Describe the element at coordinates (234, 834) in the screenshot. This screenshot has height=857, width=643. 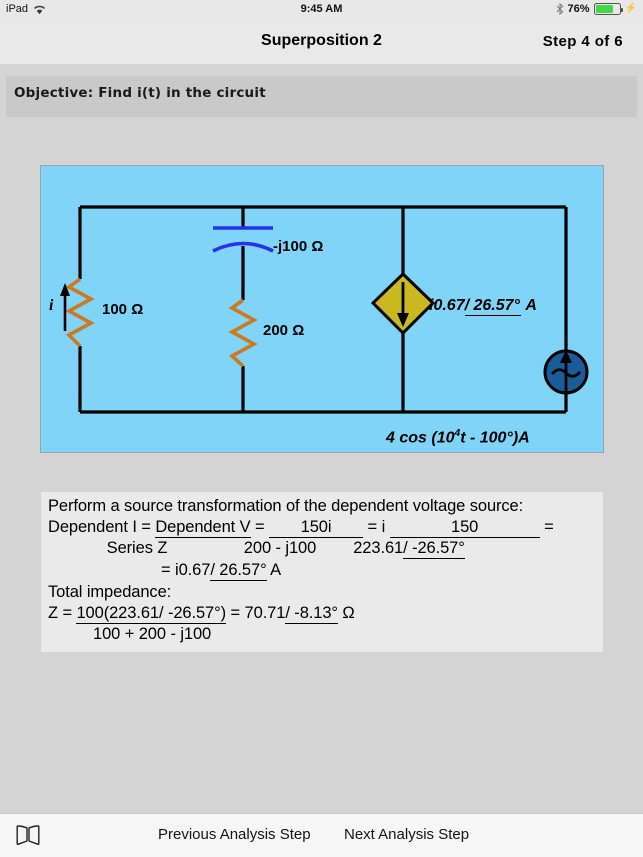
I see `previous-analysis-step-button: Previous Analysis Step` at that location.